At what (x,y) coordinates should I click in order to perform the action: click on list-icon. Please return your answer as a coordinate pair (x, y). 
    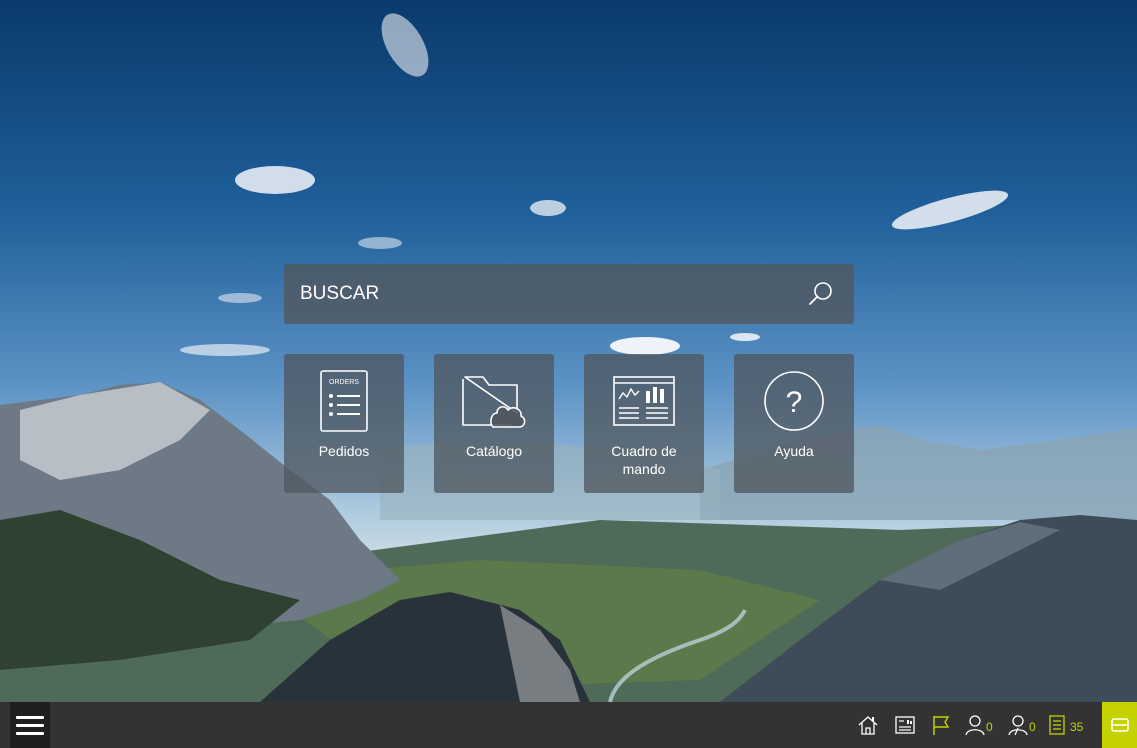
    Looking at the image, I should click on (1057, 725).